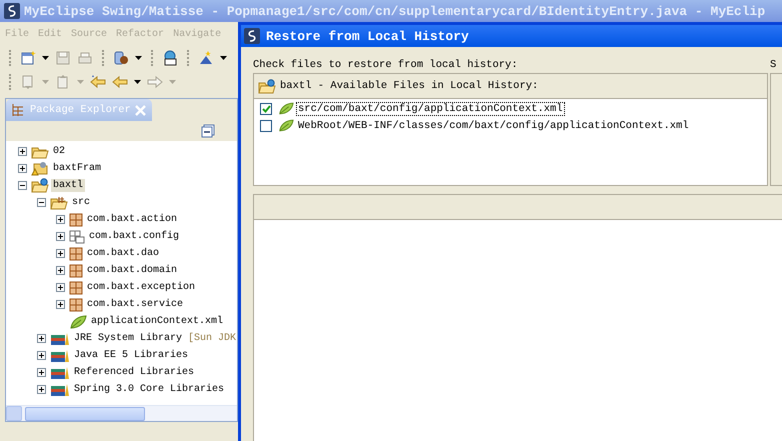 The image size is (782, 441). What do you see at coordinates (28, 58) in the screenshot?
I see `new-file-icon` at bounding box center [28, 58].